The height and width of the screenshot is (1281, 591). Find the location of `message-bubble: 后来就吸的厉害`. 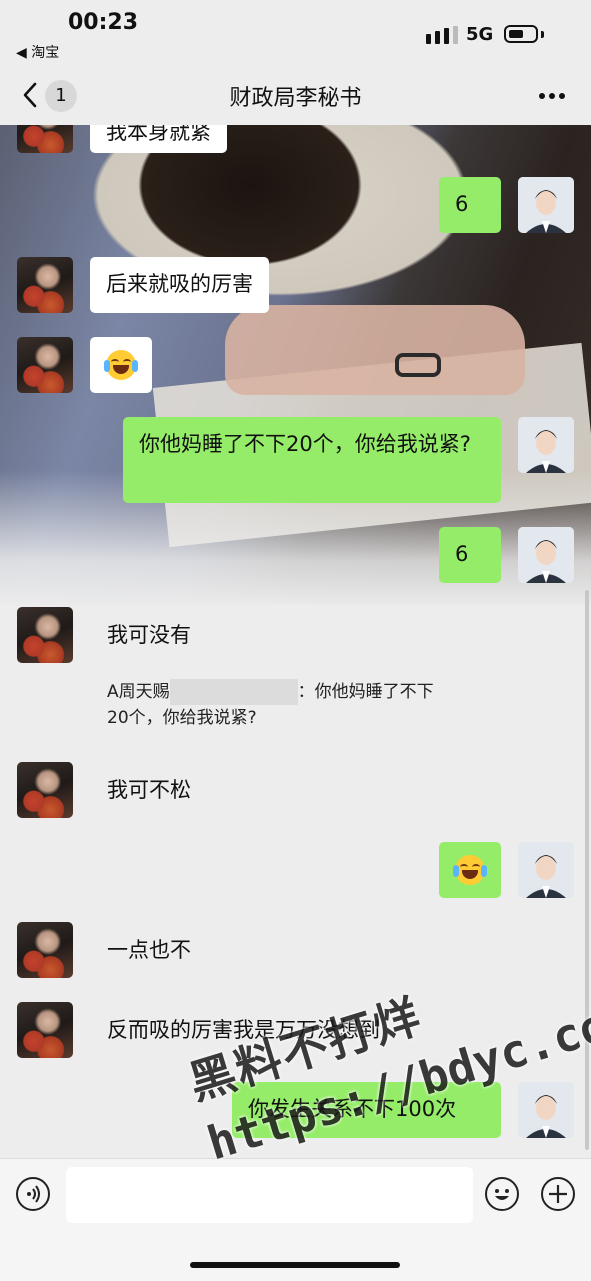

message-bubble: 后来就吸的厉害 is located at coordinates (179, 285).